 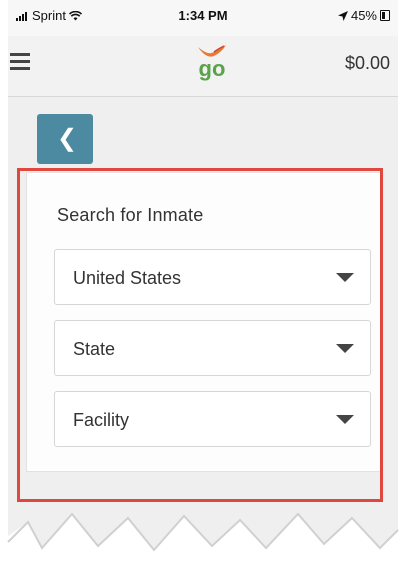 I want to click on status-bar: Sprint 1:34 PM 45%, so click(x=203, y=18).